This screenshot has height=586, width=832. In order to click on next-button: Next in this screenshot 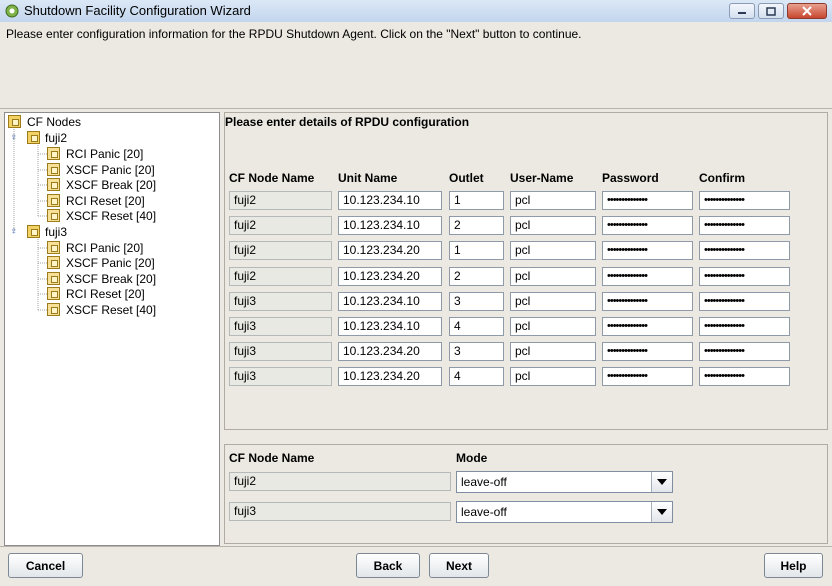, I will do `click(459, 565)`.